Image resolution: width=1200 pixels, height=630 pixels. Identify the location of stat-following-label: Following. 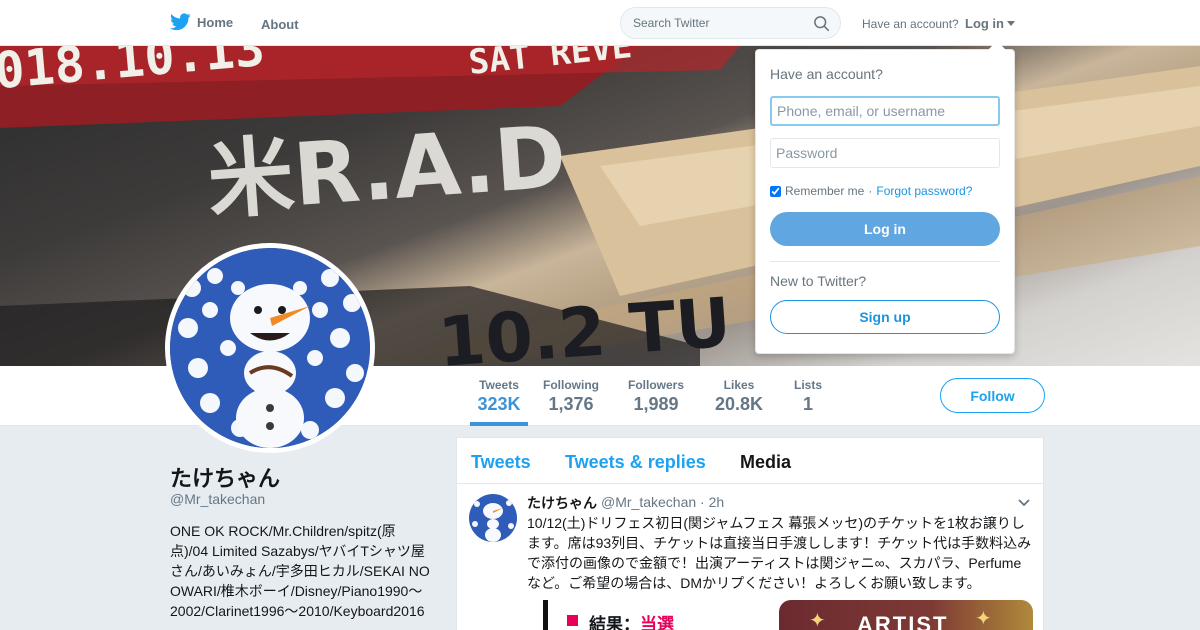
(571, 385).